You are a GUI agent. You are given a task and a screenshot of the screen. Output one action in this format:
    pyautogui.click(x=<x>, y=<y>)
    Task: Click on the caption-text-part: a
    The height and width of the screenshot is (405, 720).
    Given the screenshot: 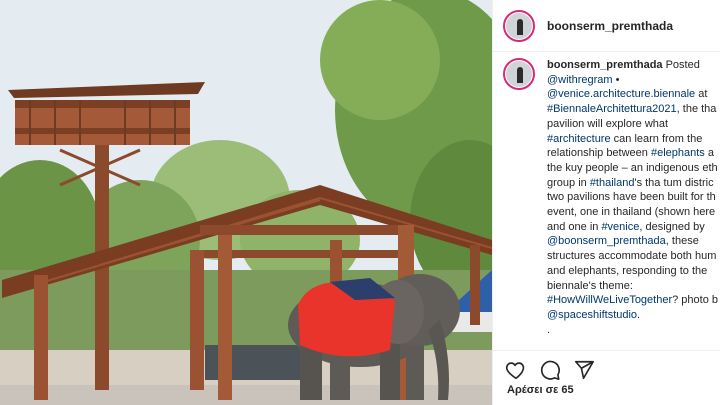 What is the action you would take?
    pyautogui.click(x=709, y=153)
    